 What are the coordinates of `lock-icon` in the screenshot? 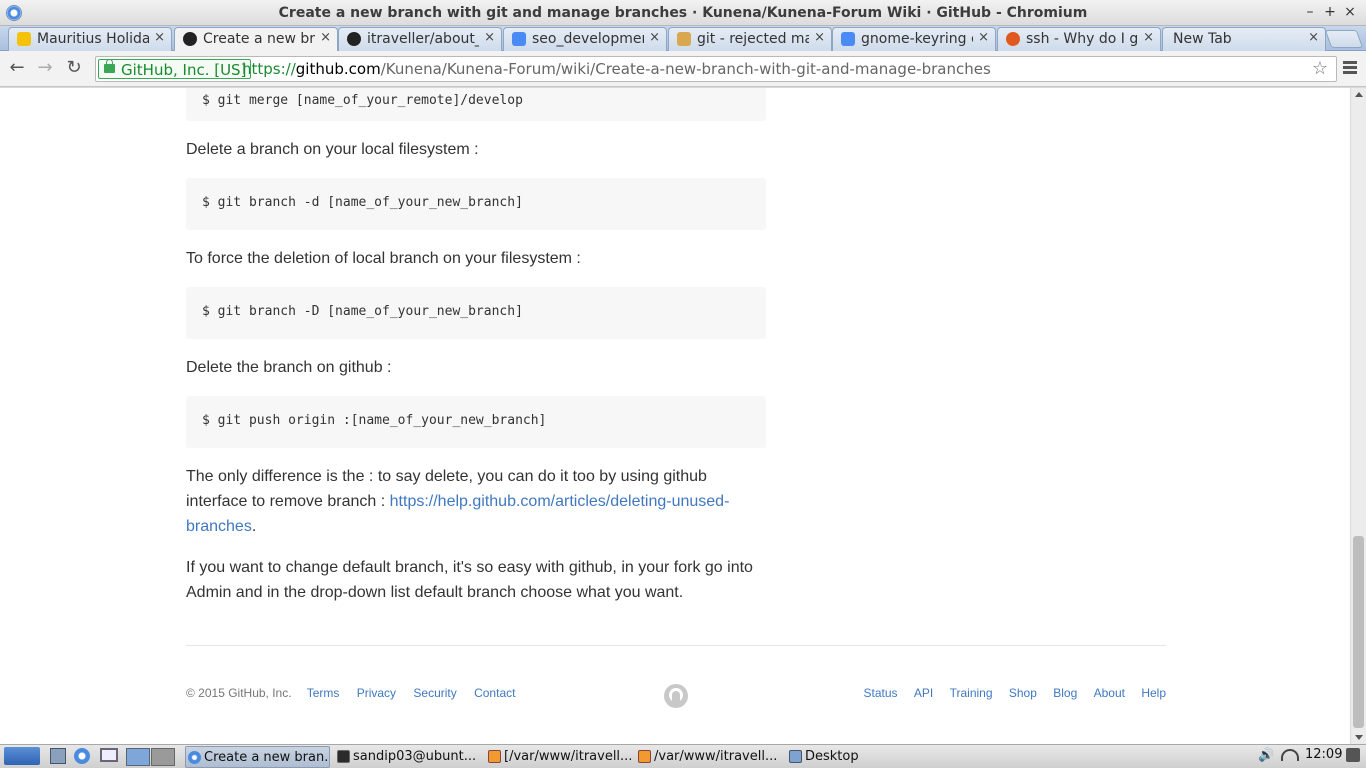 It's located at (109, 66).